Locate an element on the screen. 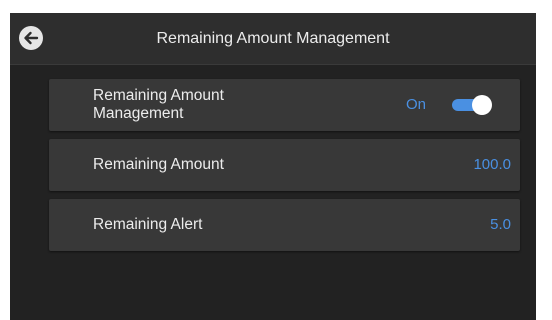 The image size is (552, 320). setting-label: Remaining Amount Management is located at coordinates (158, 104).